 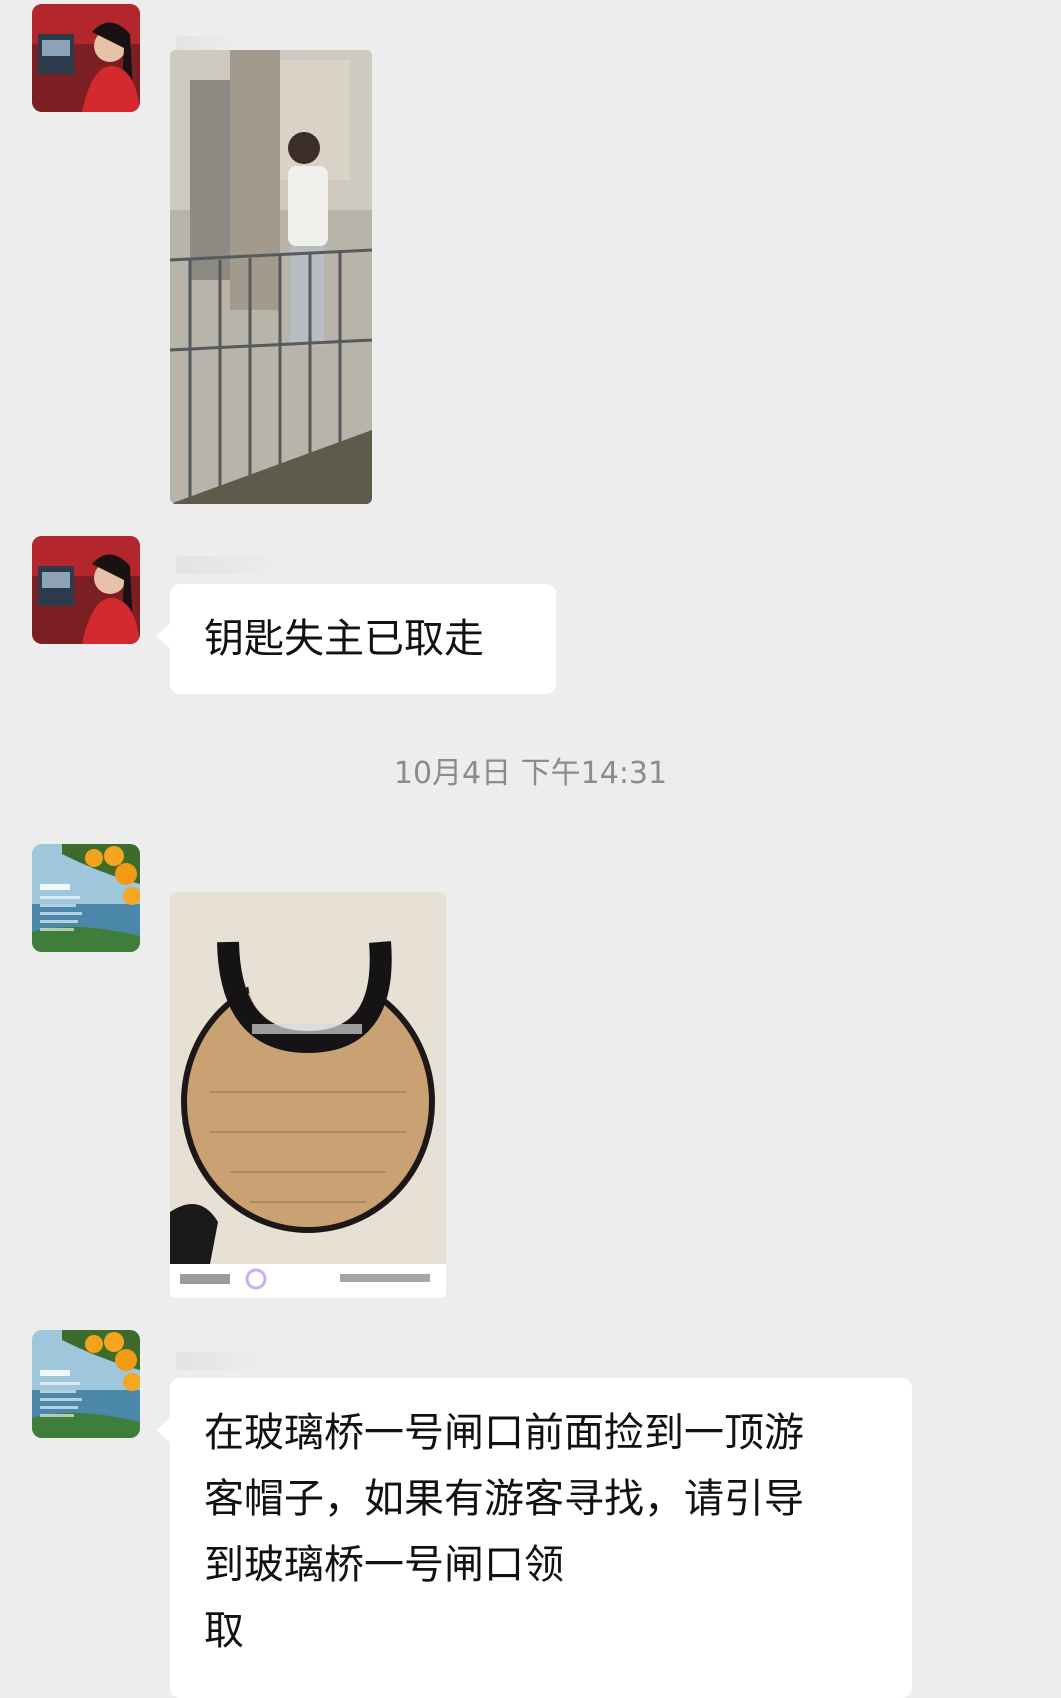 I want to click on text-message-bubble: 钥匙失主已取走, so click(x=356, y=639).